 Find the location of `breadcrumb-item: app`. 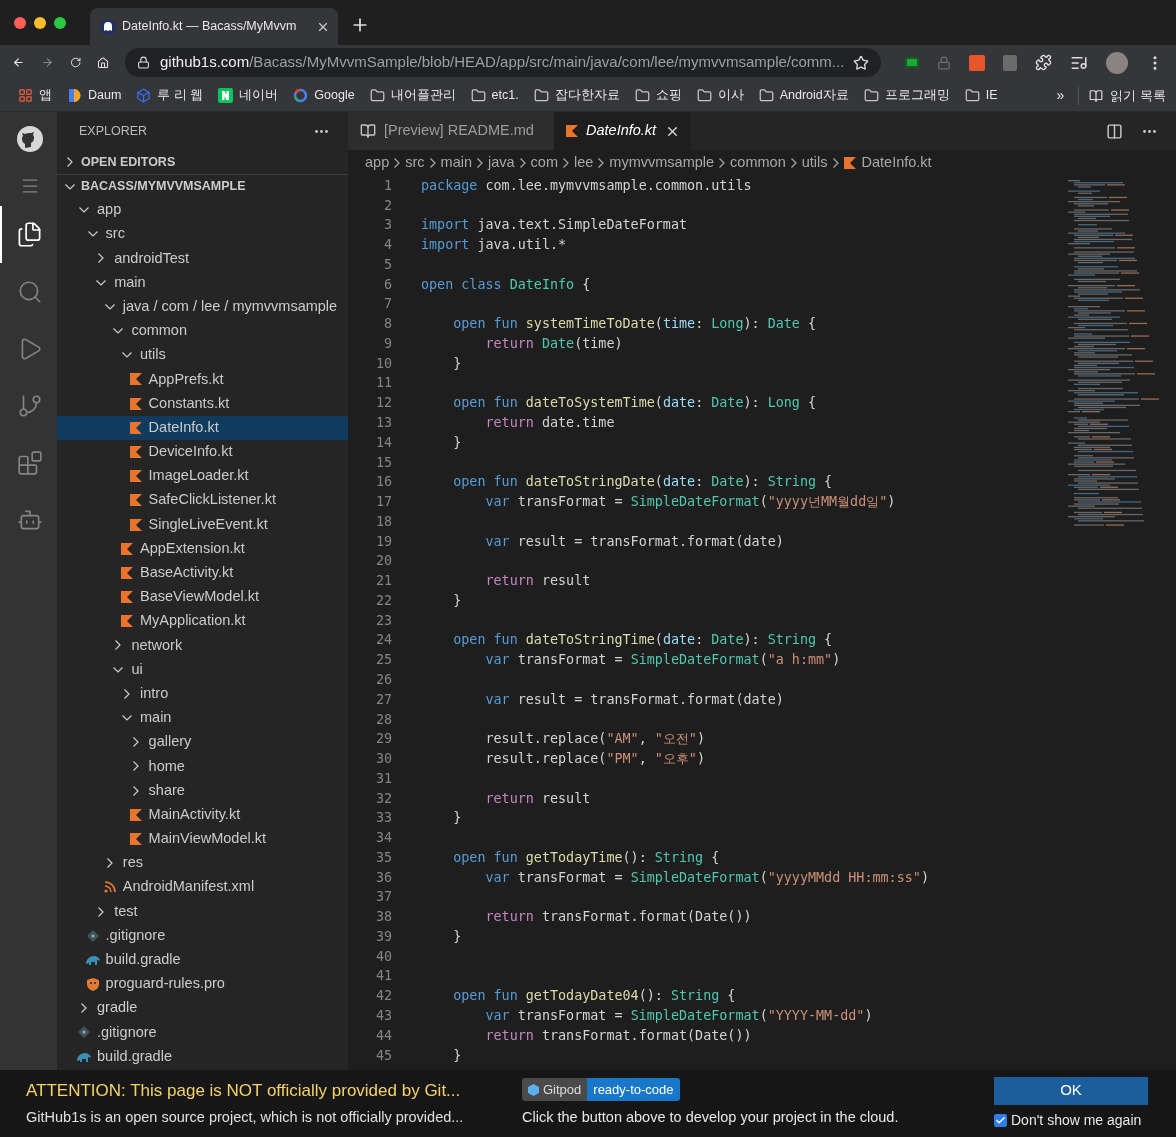

breadcrumb-item: app is located at coordinates (377, 163).